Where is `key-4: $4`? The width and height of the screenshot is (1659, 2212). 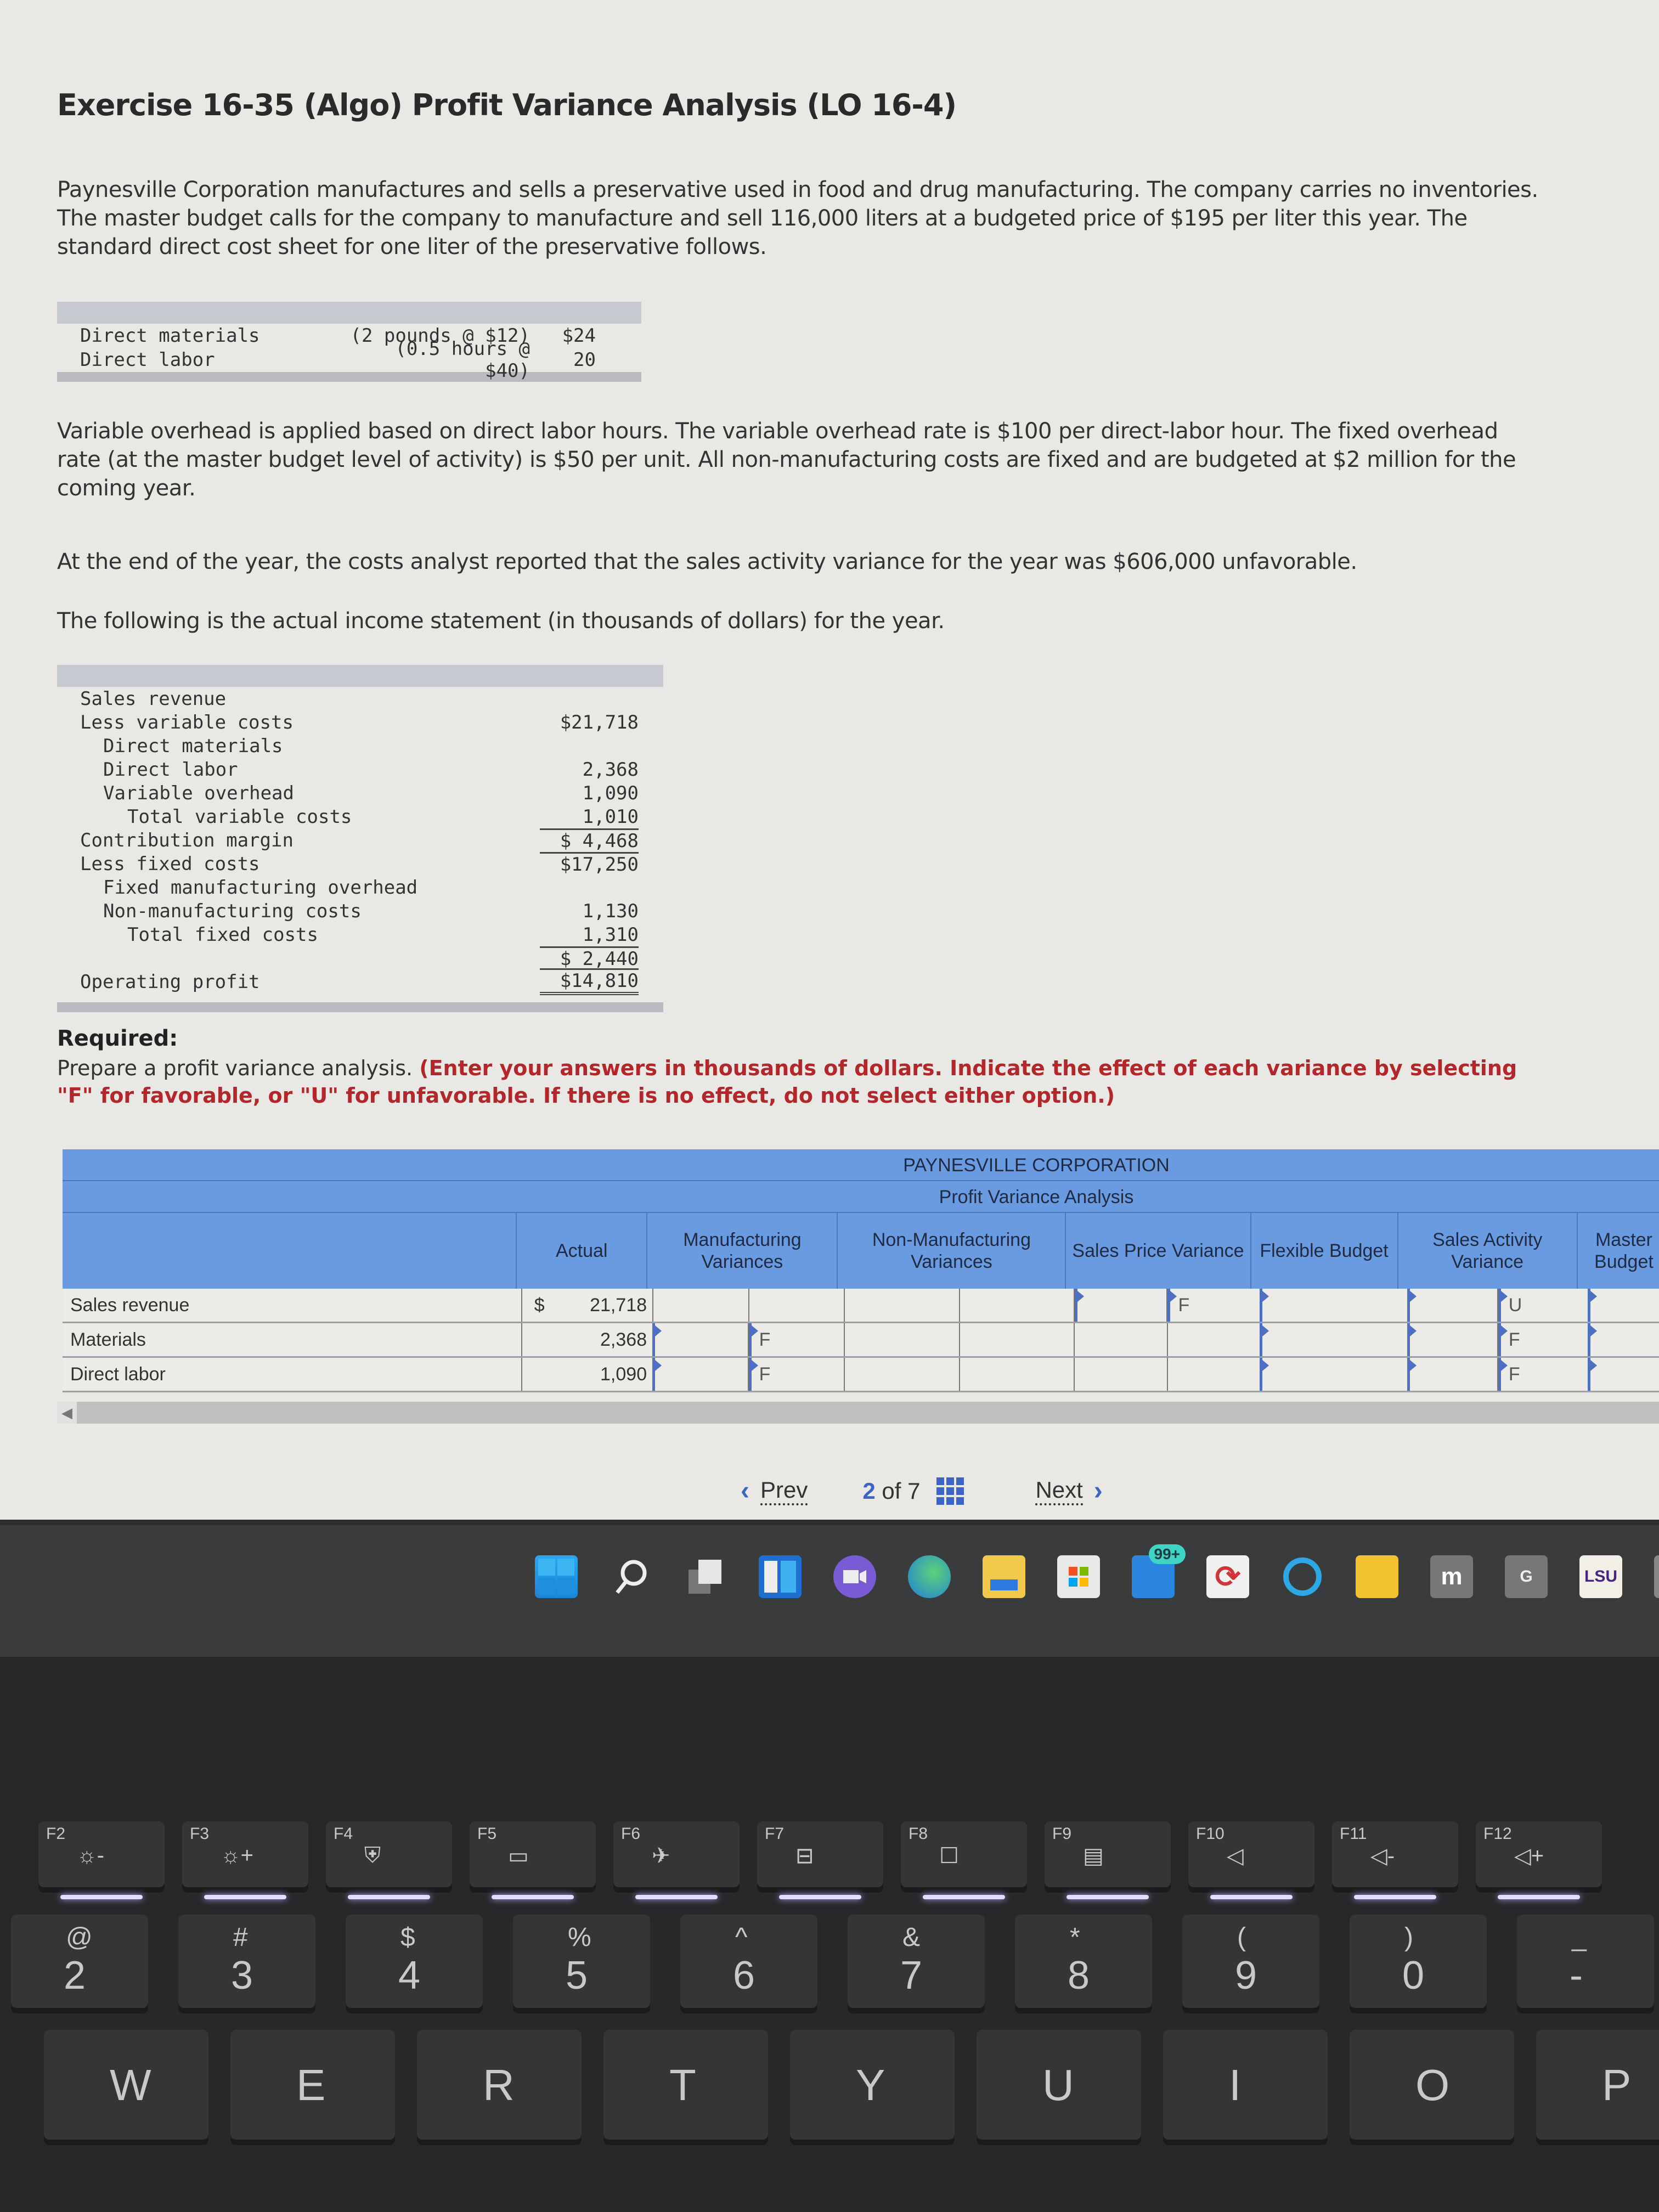 key-4: $4 is located at coordinates (415, 1961).